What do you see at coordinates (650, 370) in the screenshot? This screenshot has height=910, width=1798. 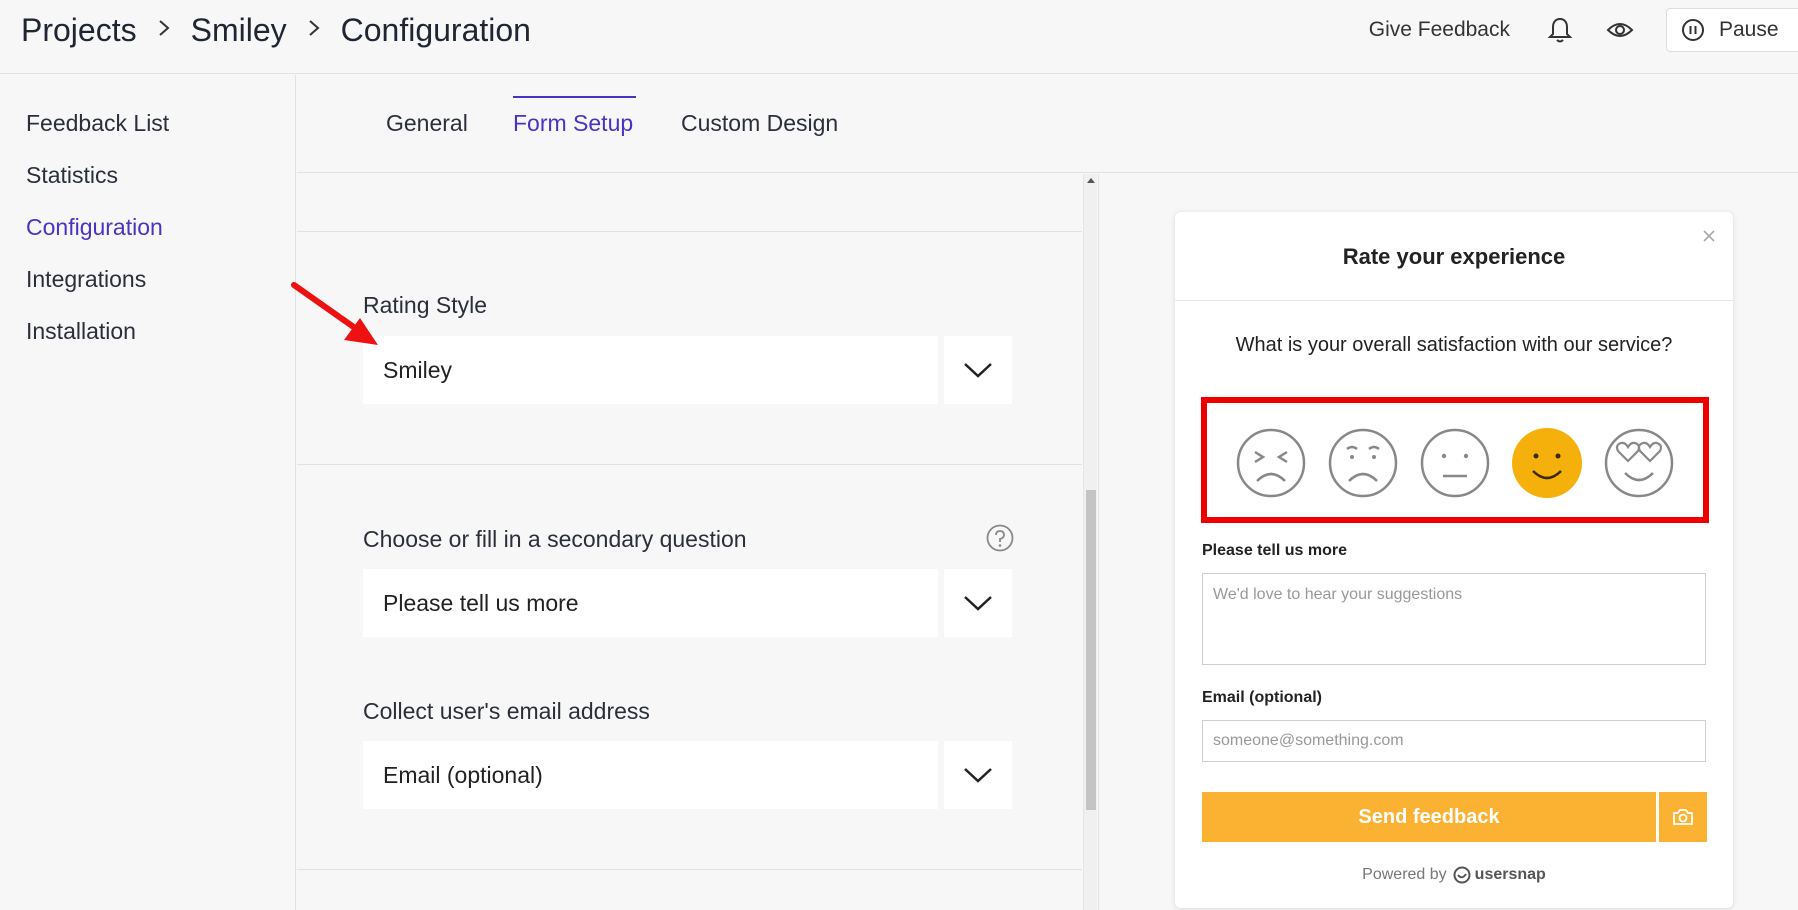 I see `rating-style-value: Smiley` at bounding box center [650, 370].